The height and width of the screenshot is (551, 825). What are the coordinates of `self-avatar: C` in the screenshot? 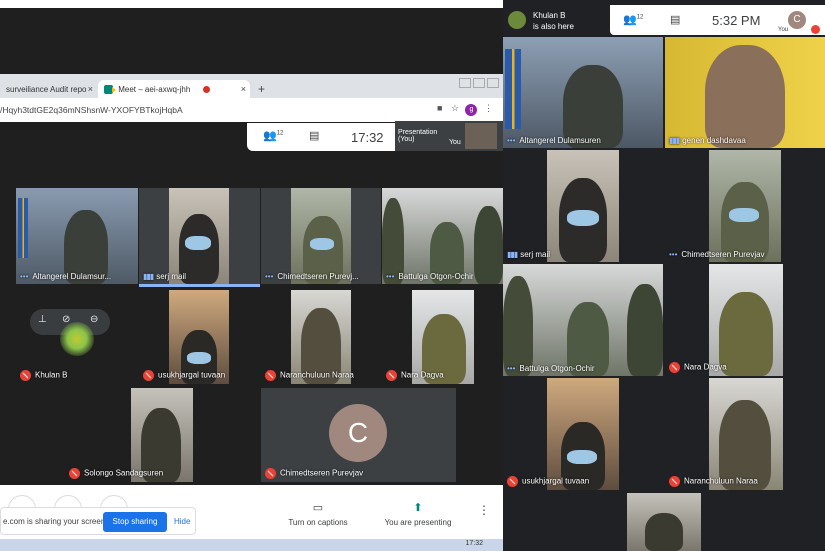 It's located at (797, 20).